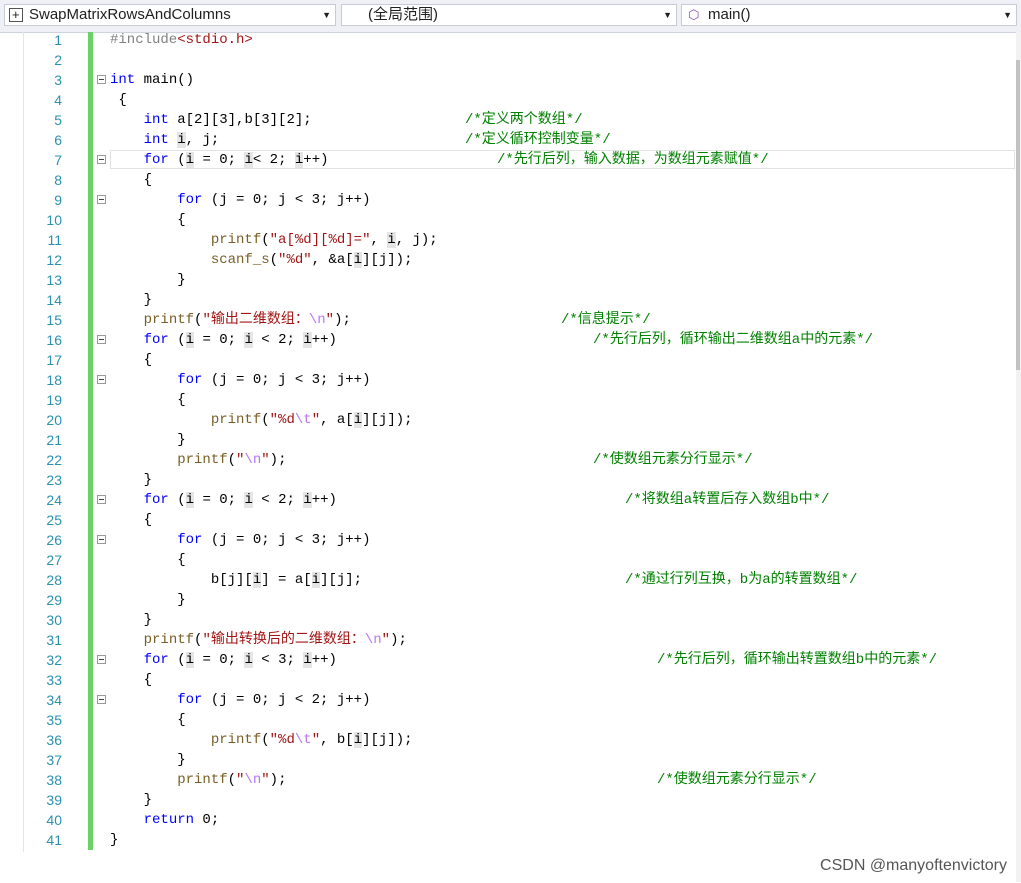 This screenshot has width=1021, height=883. What do you see at coordinates (54, 800) in the screenshot?
I see `line-number: 39` at bounding box center [54, 800].